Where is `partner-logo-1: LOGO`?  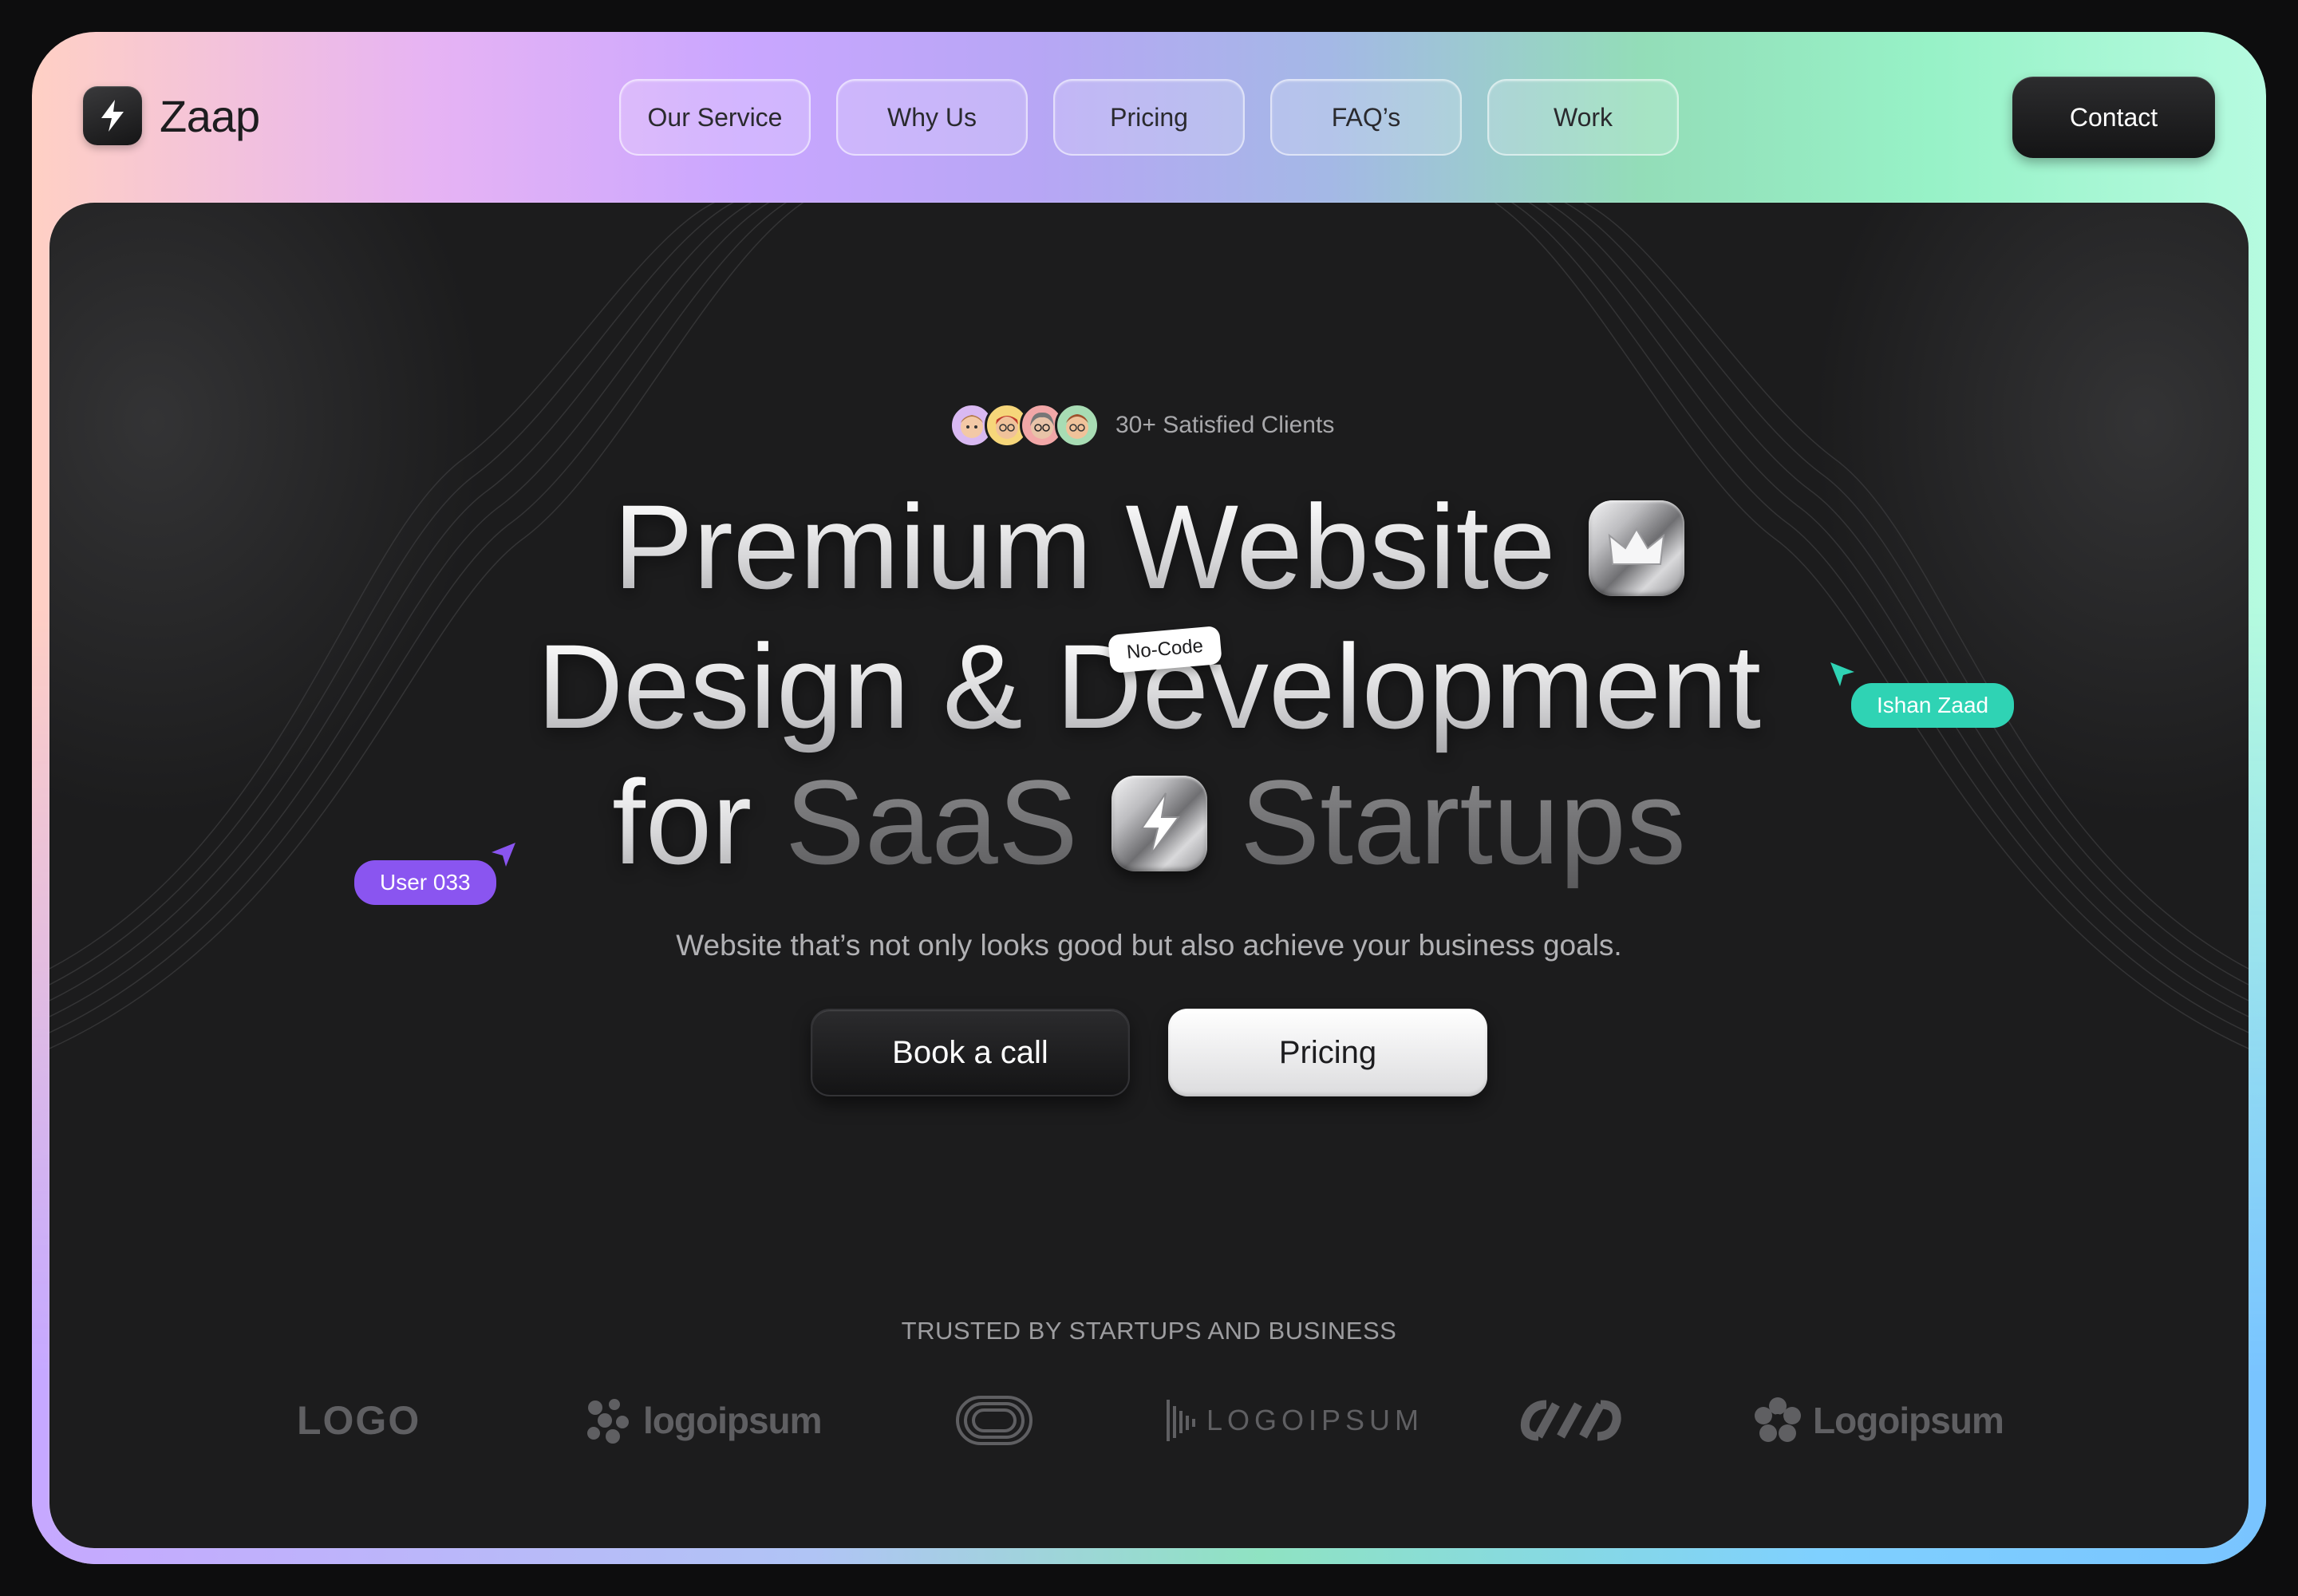 partner-logo-1: LOGO is located at coordinates (359, 1420).